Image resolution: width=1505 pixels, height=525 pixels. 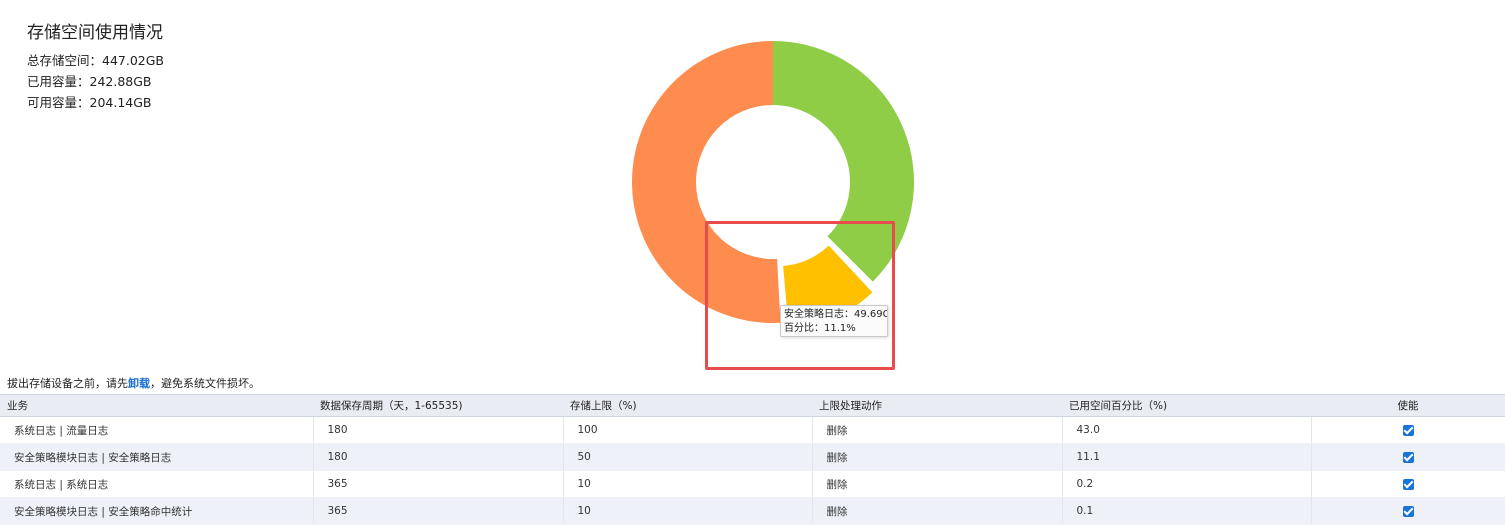 I want to click on table-row: 安全策略模块日志 | 安全策略命中统计 365 10 删除 0.1, so click(x=752, y=511).